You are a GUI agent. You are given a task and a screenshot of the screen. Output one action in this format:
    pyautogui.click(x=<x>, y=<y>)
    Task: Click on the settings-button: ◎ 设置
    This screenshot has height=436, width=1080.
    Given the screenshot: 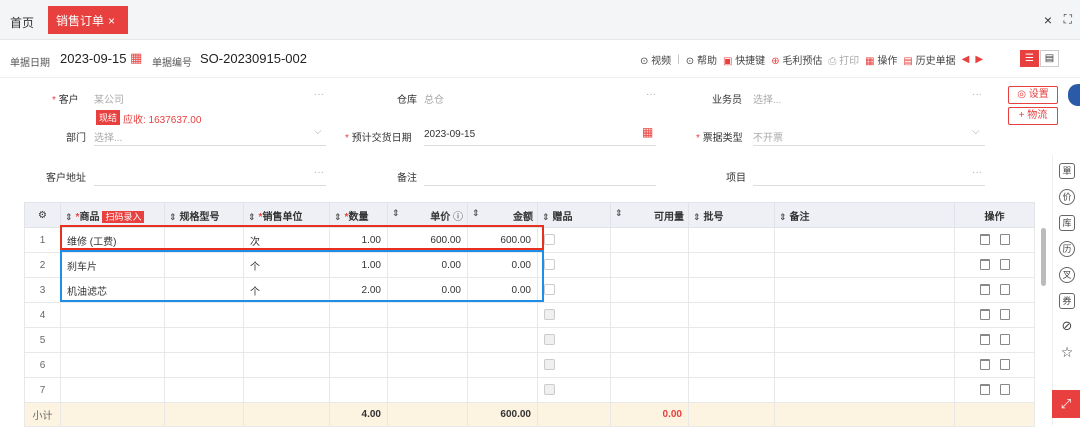 What is the action you would take?
    pyautogui.click(x=1033, y=95)
    